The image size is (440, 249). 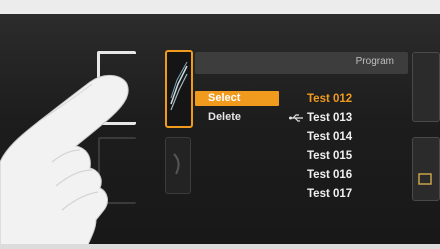 I want to click on list-item: Test 014, so click(x=329, y=137).